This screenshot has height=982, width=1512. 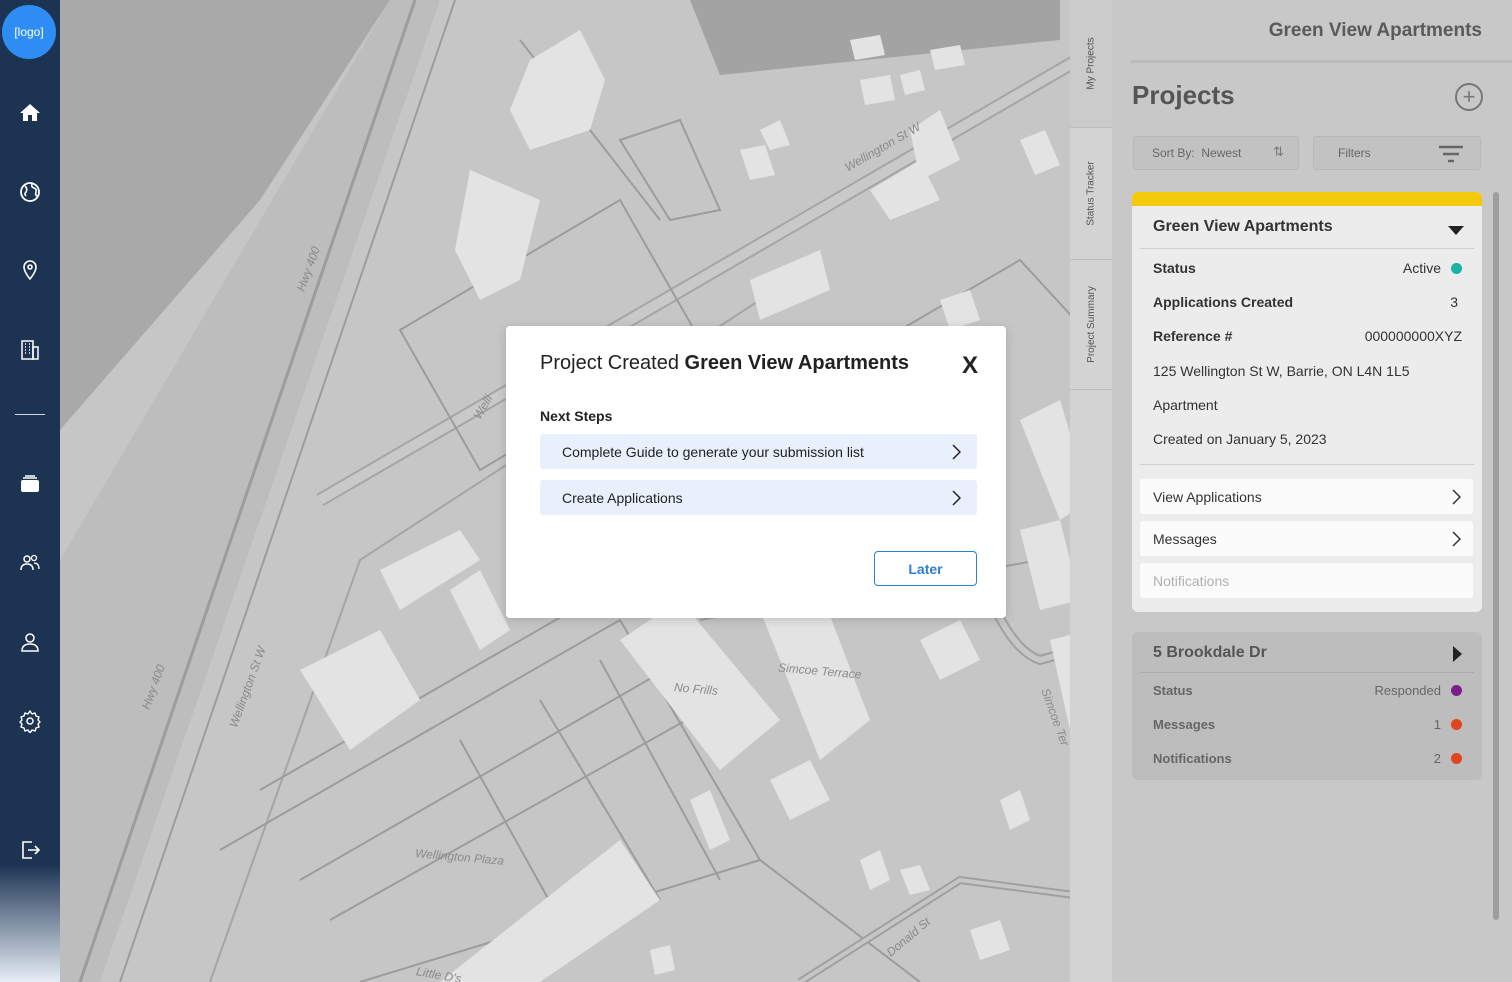 What do you see at coordinates (1185, 405) in the screenshot?
I see `project-type: Apartment` at bounding box center [1185, 405].